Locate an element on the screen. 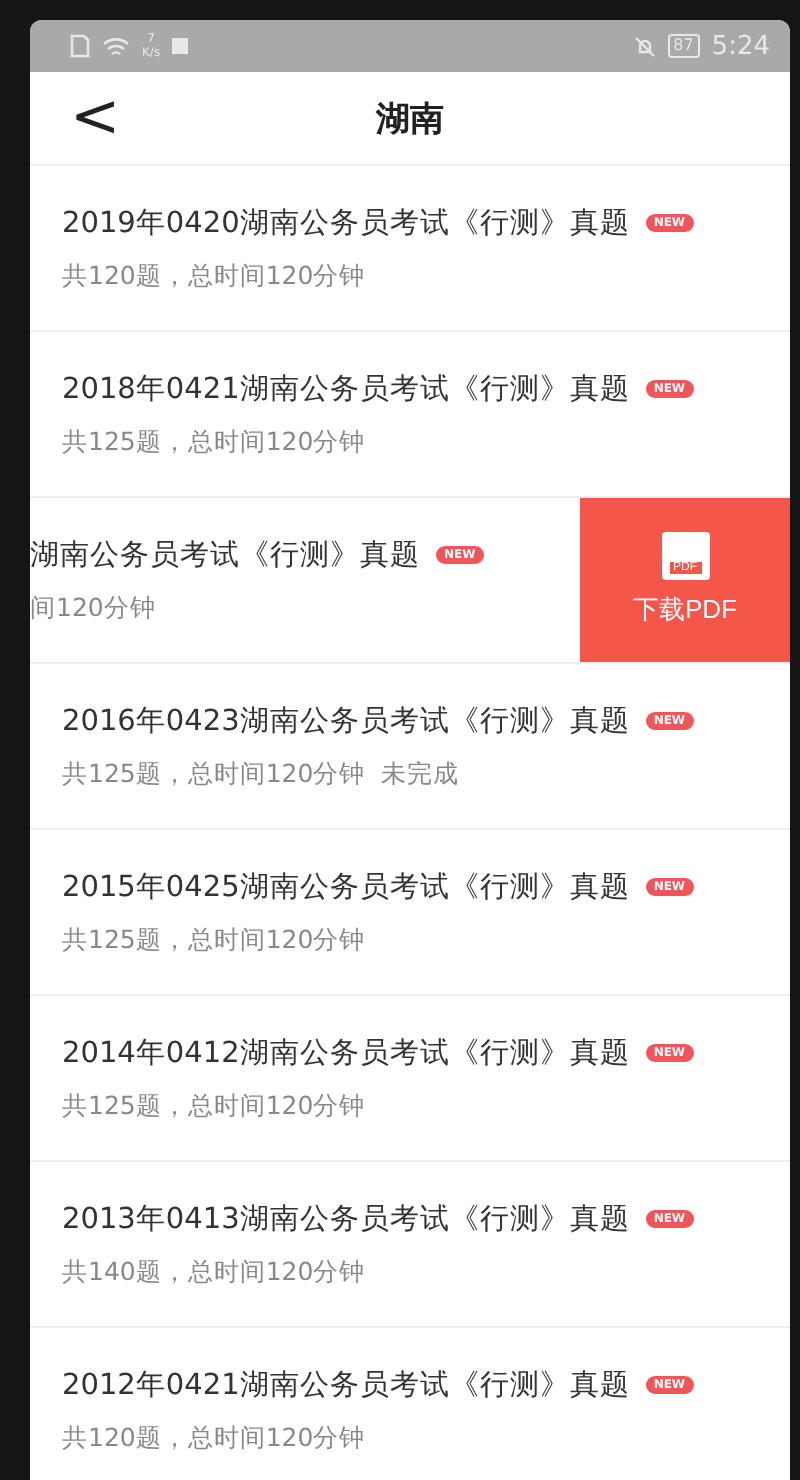 The width and height of the screenshot is (800, 1480). exam-info: 共140题，总时间120分钟 is located at coordinates (214, 1272).